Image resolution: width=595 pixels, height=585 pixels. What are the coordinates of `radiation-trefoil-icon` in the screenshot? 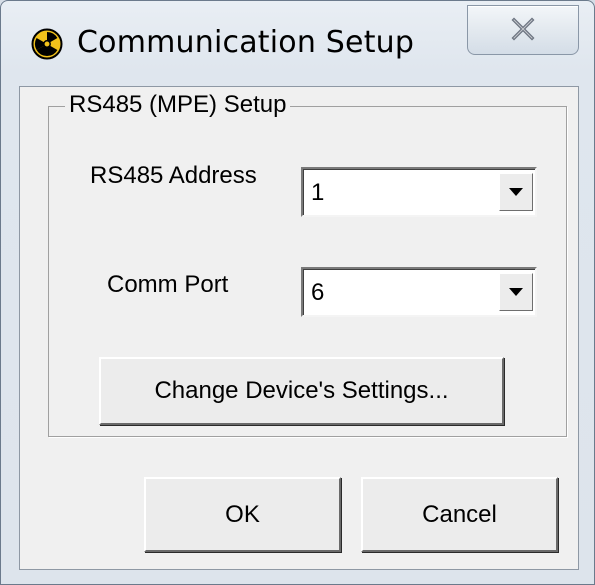 It's located at (47, 44).